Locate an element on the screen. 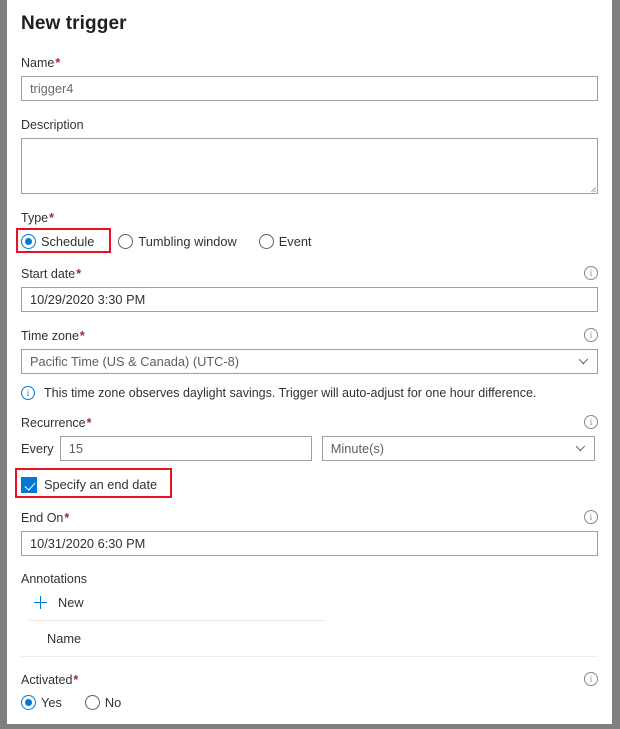 This screenshot has width=620, height=729. label-activated: Activated* is located at coordinates (50, 680).